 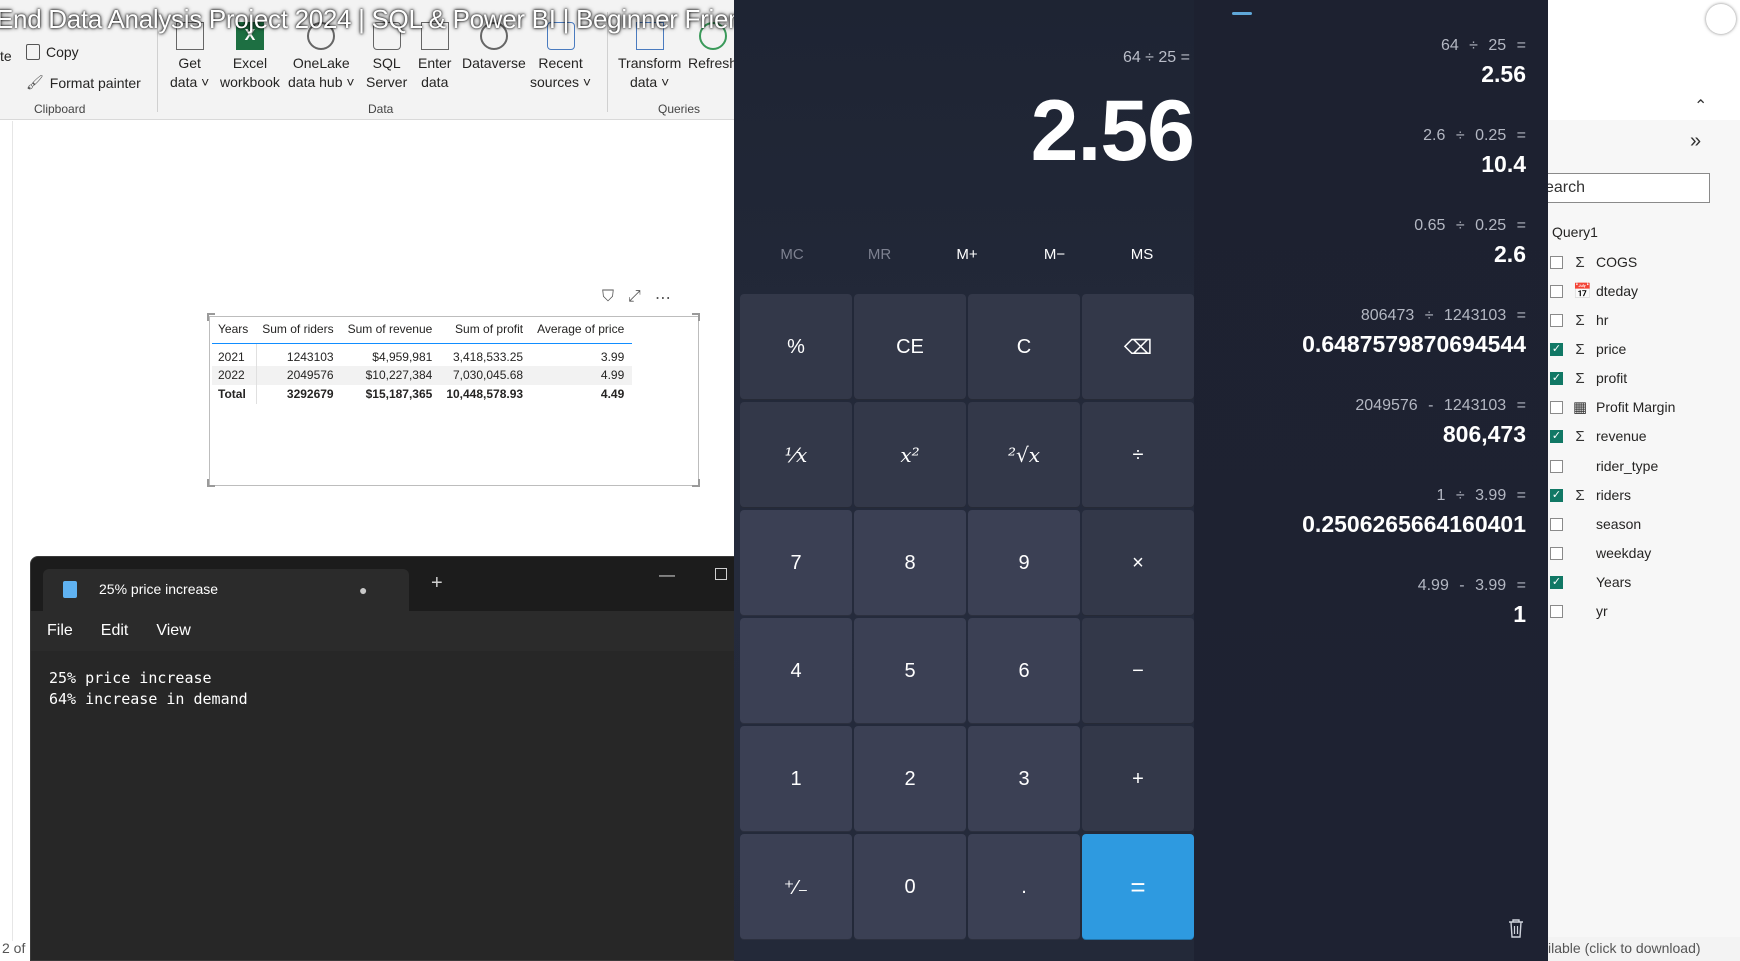 What do you see at coordinates (122, 631) in the screenshot?
I see `menu-edit: Edit` at bounding box center [122, 631].